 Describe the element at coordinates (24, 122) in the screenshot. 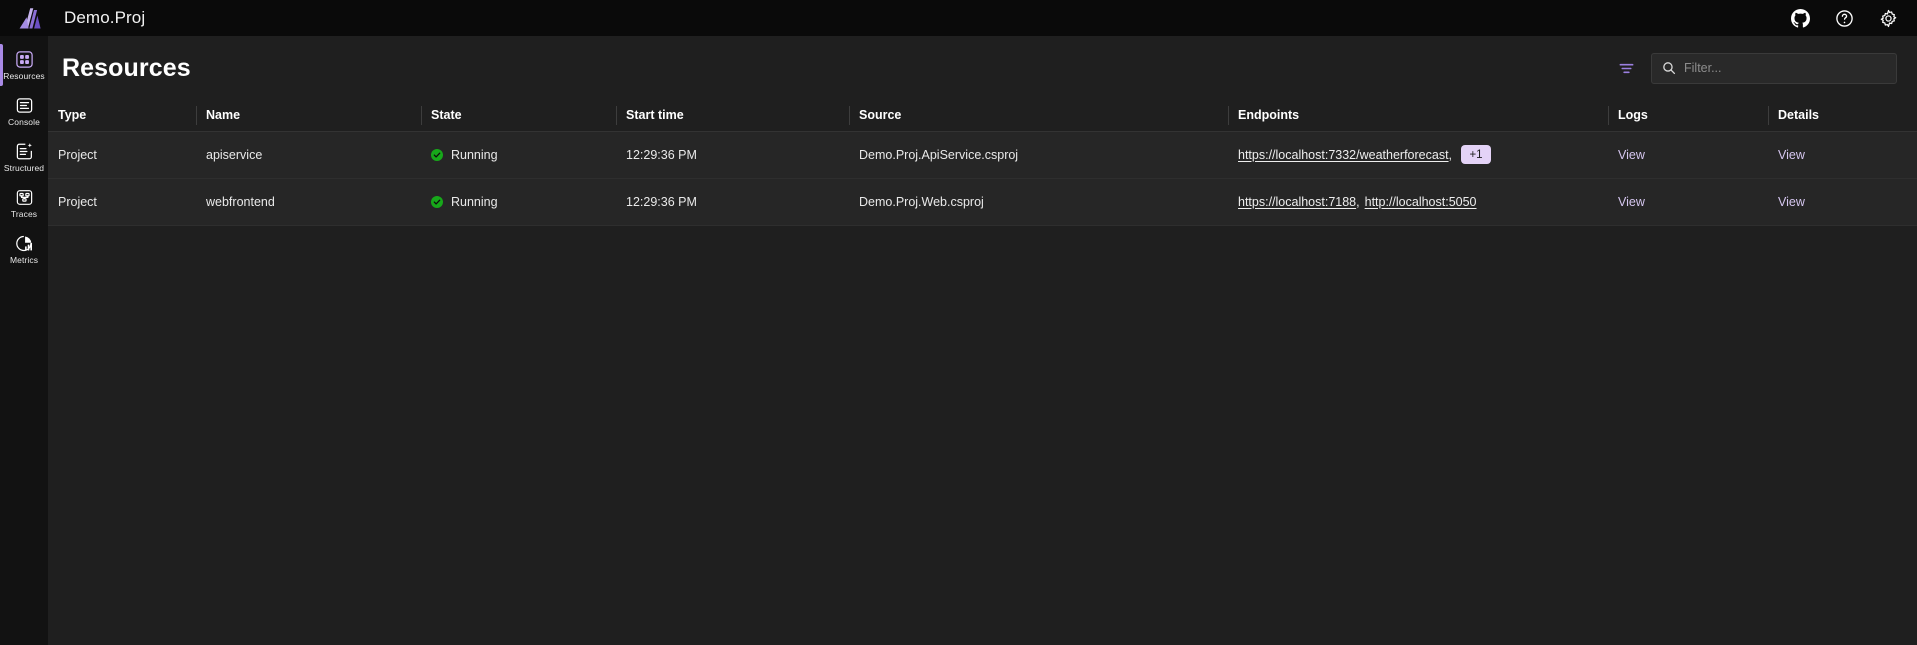

I see `sidebar-item-label: Console` at that location.